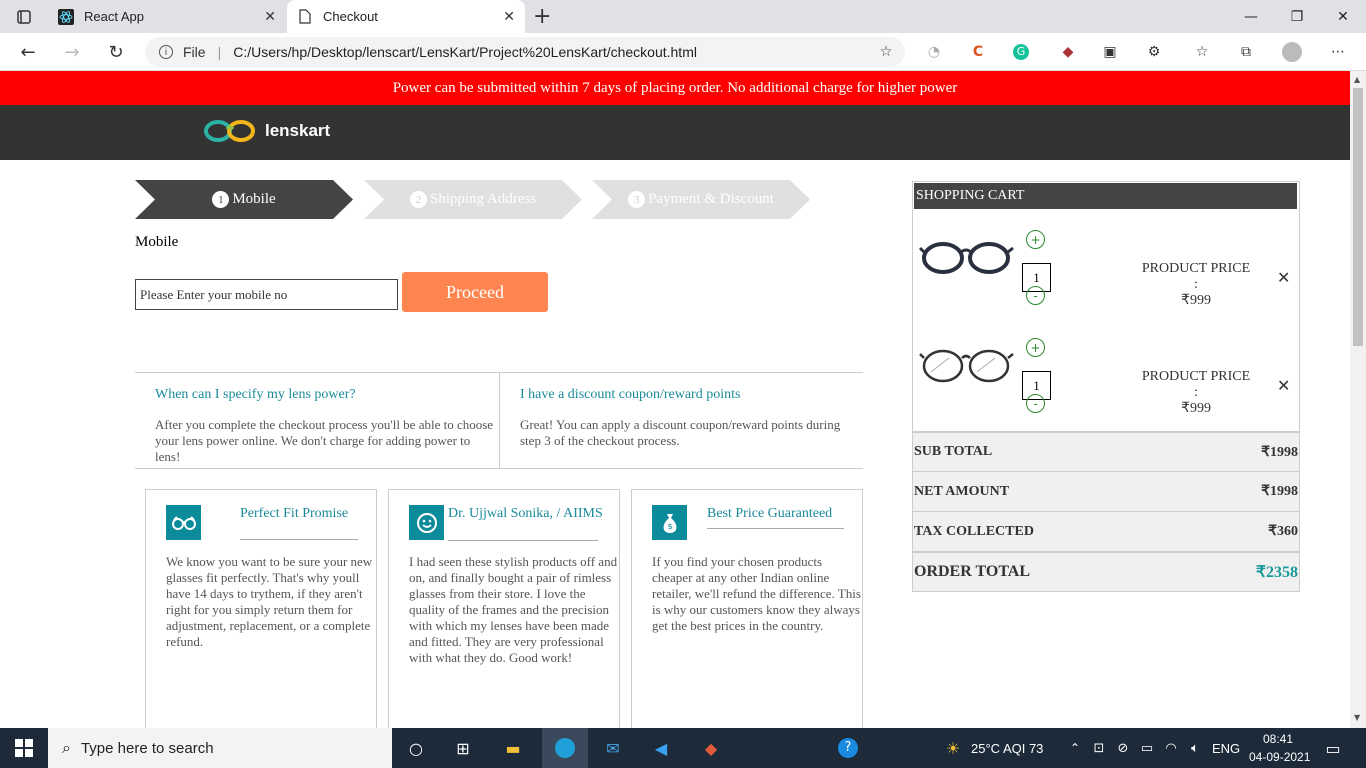 The width and height of the screenshot is (1366, 768). What do you see at coordinates (1106, 531) in the screenshot?
I see `tax-row: TAX COLLECTED ₹360` at bounding box center [1106, 531].